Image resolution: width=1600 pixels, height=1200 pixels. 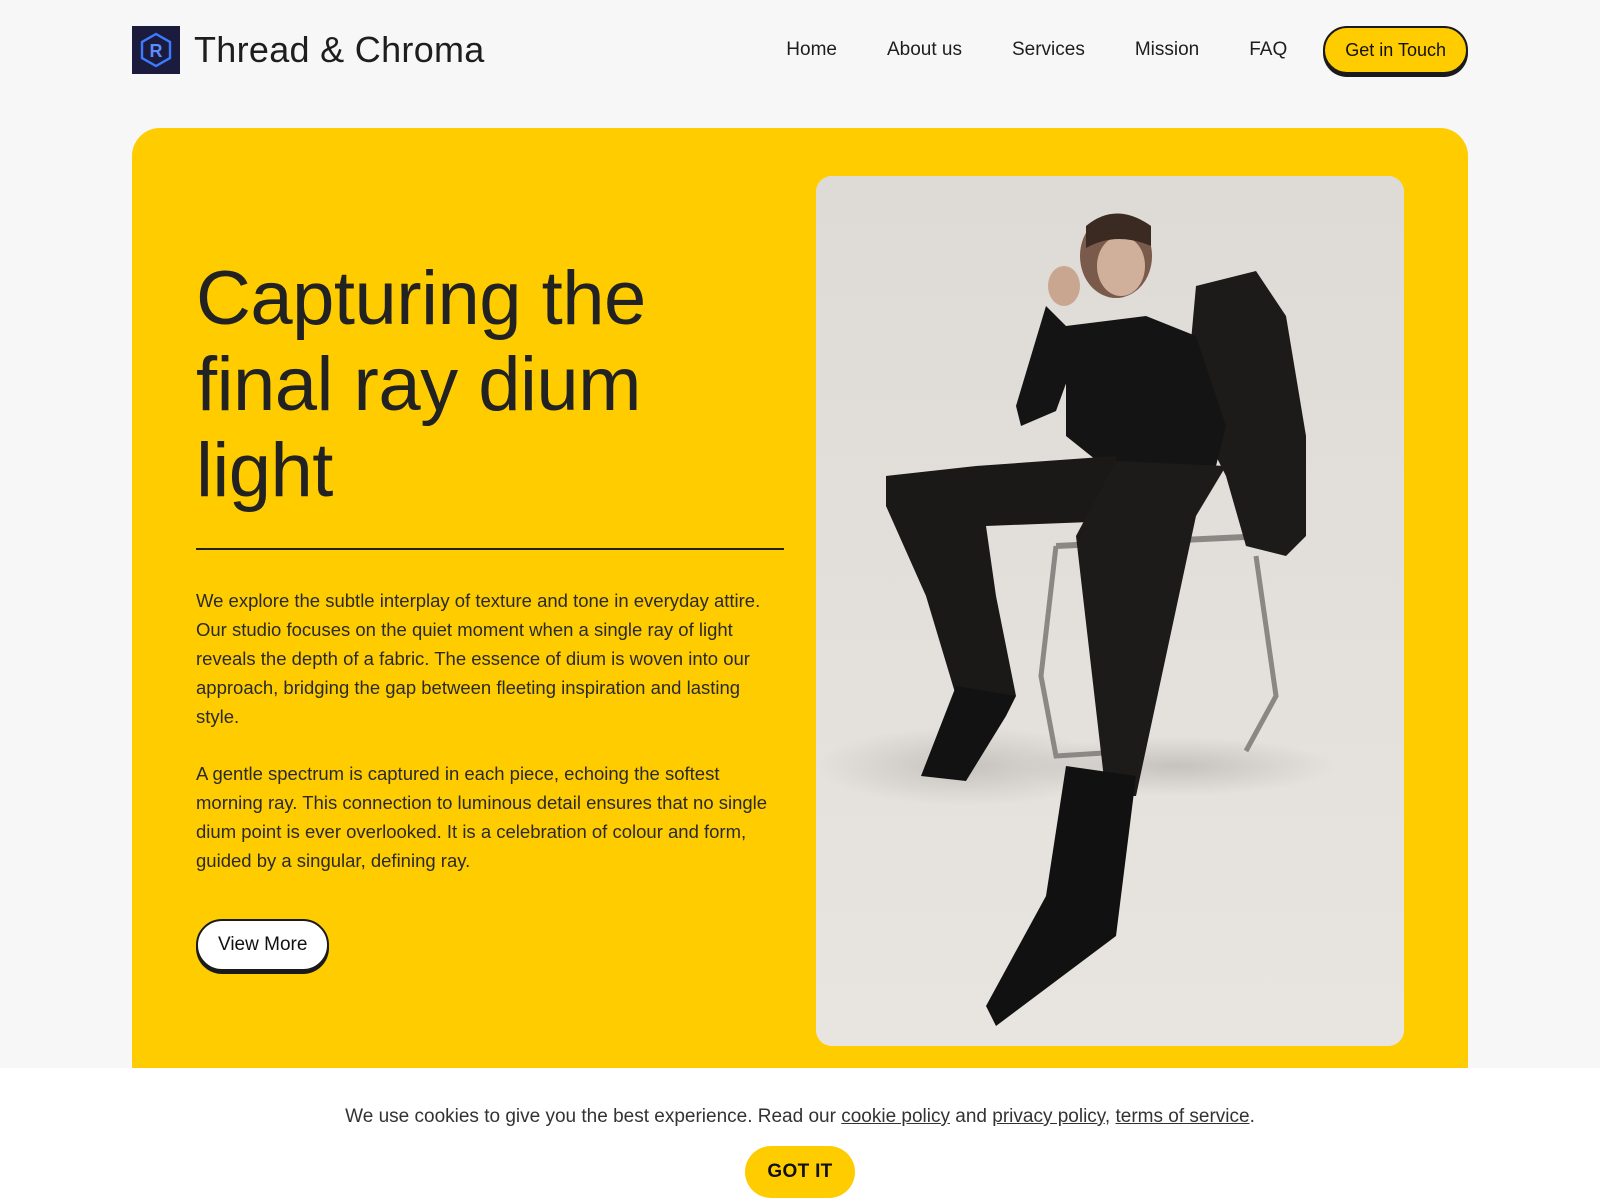 What do you see at coordinates (800, 1172) in the screenshot?
I see `got-it-button: GOT IT` at bounding box center [800, 1172].